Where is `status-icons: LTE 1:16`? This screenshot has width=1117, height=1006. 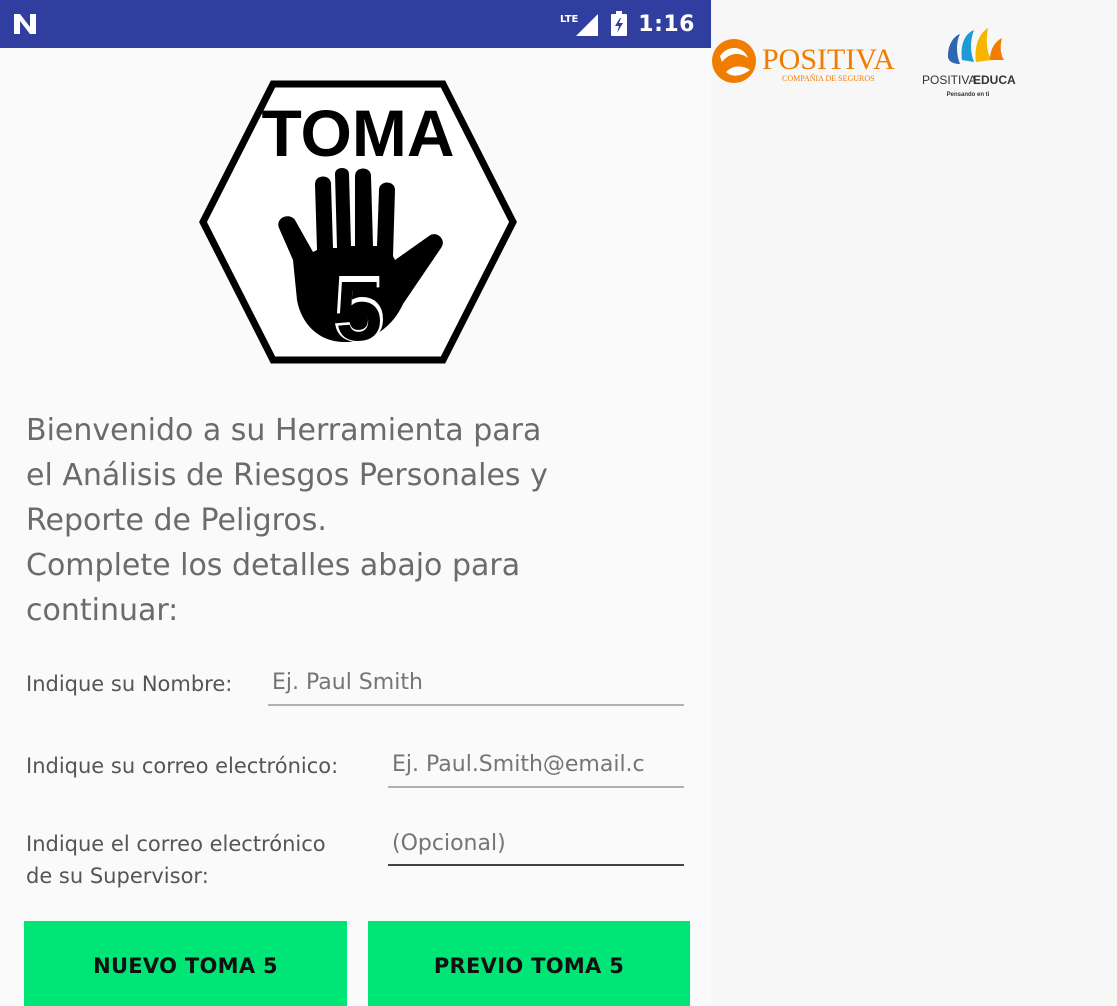 status-icons: LTE 1:16 is located at coordinates (627, 24).